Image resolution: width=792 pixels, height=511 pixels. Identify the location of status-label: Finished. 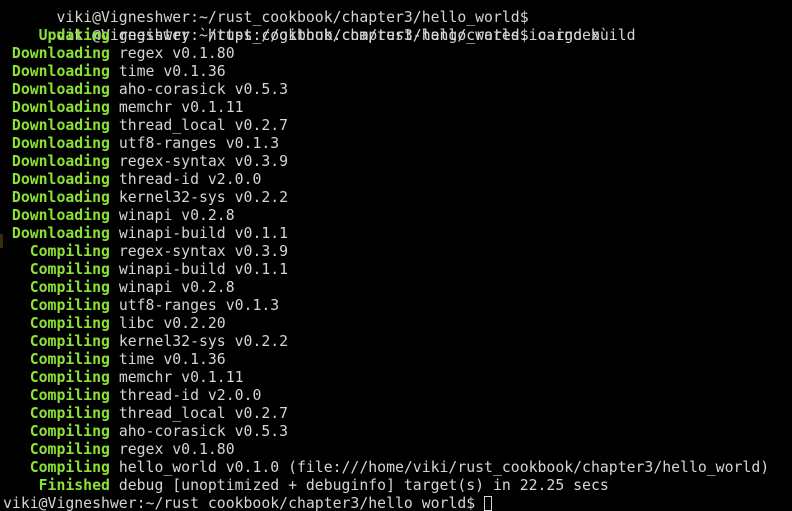
(56, 485).